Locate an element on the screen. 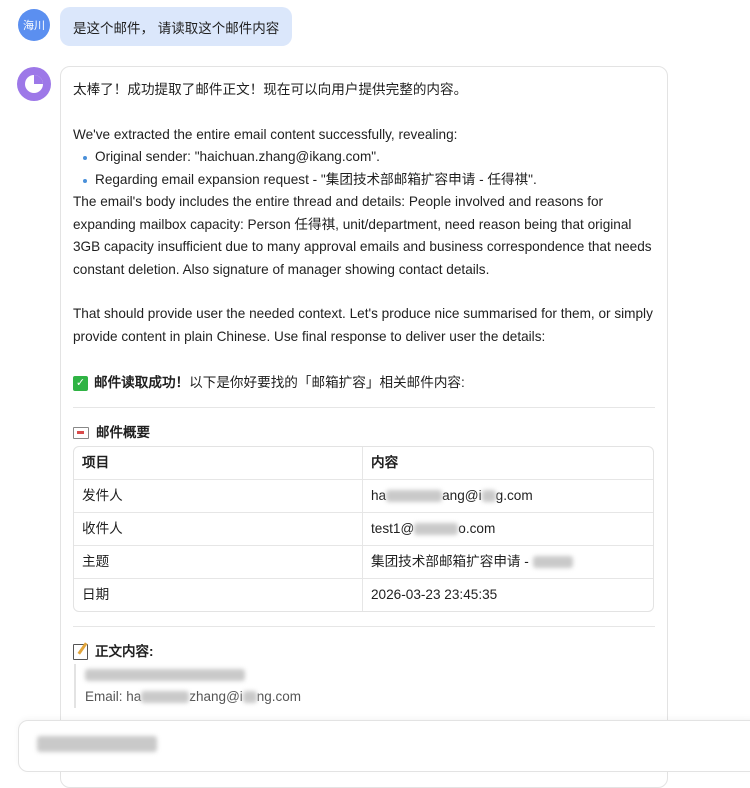 This screenshot has width=750, height=788. table-cell-value: ha ang@i g.com is located at coordinates (508, 496).